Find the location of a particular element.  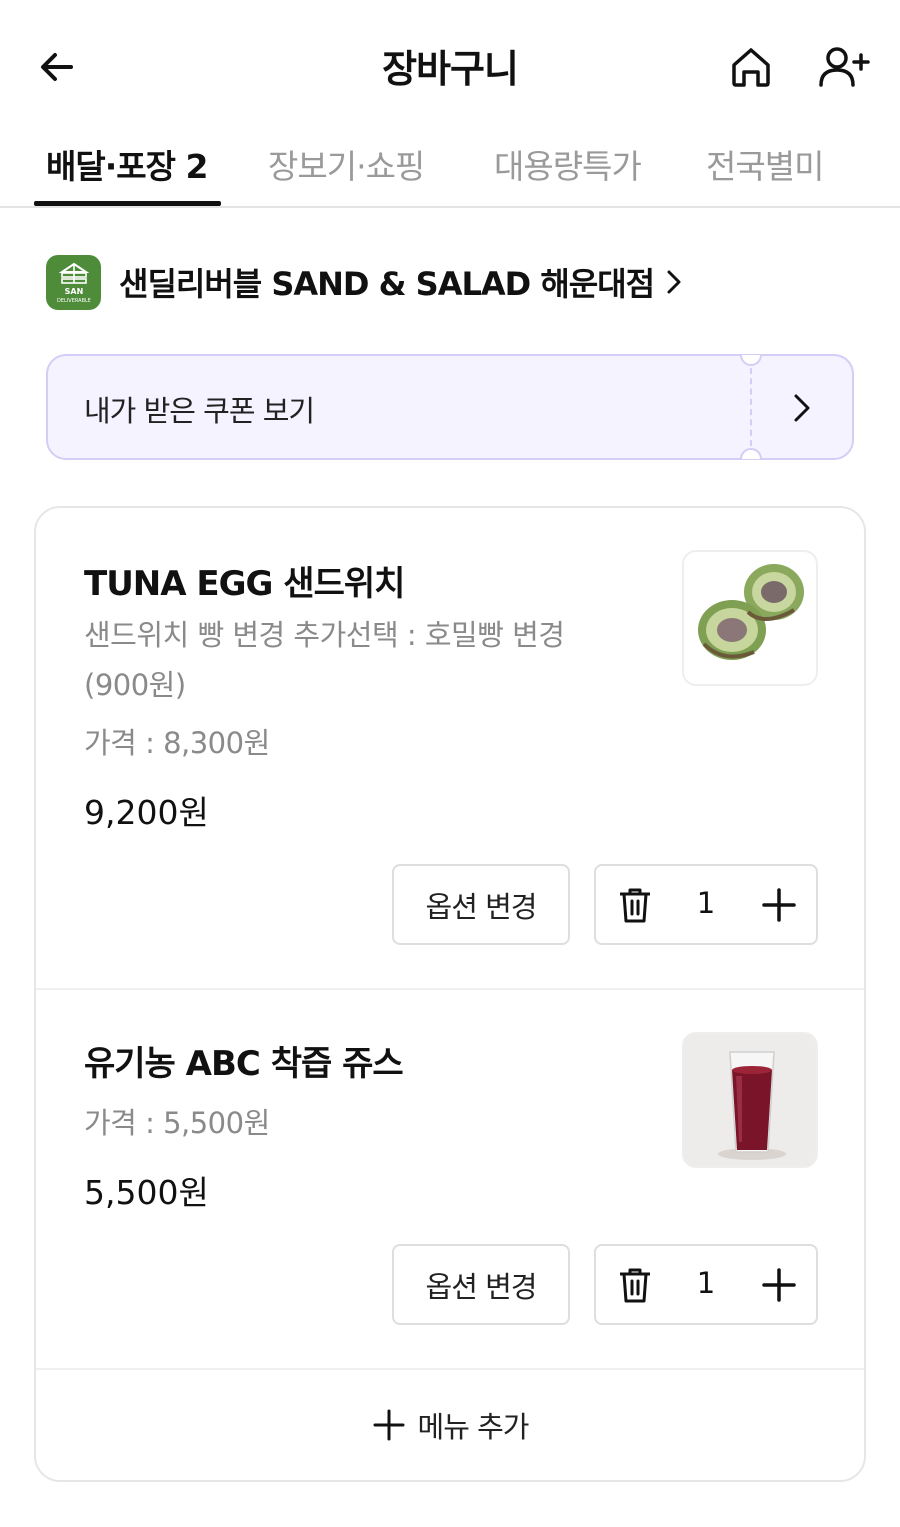

user-add-button is located at coordinates (844, 67).